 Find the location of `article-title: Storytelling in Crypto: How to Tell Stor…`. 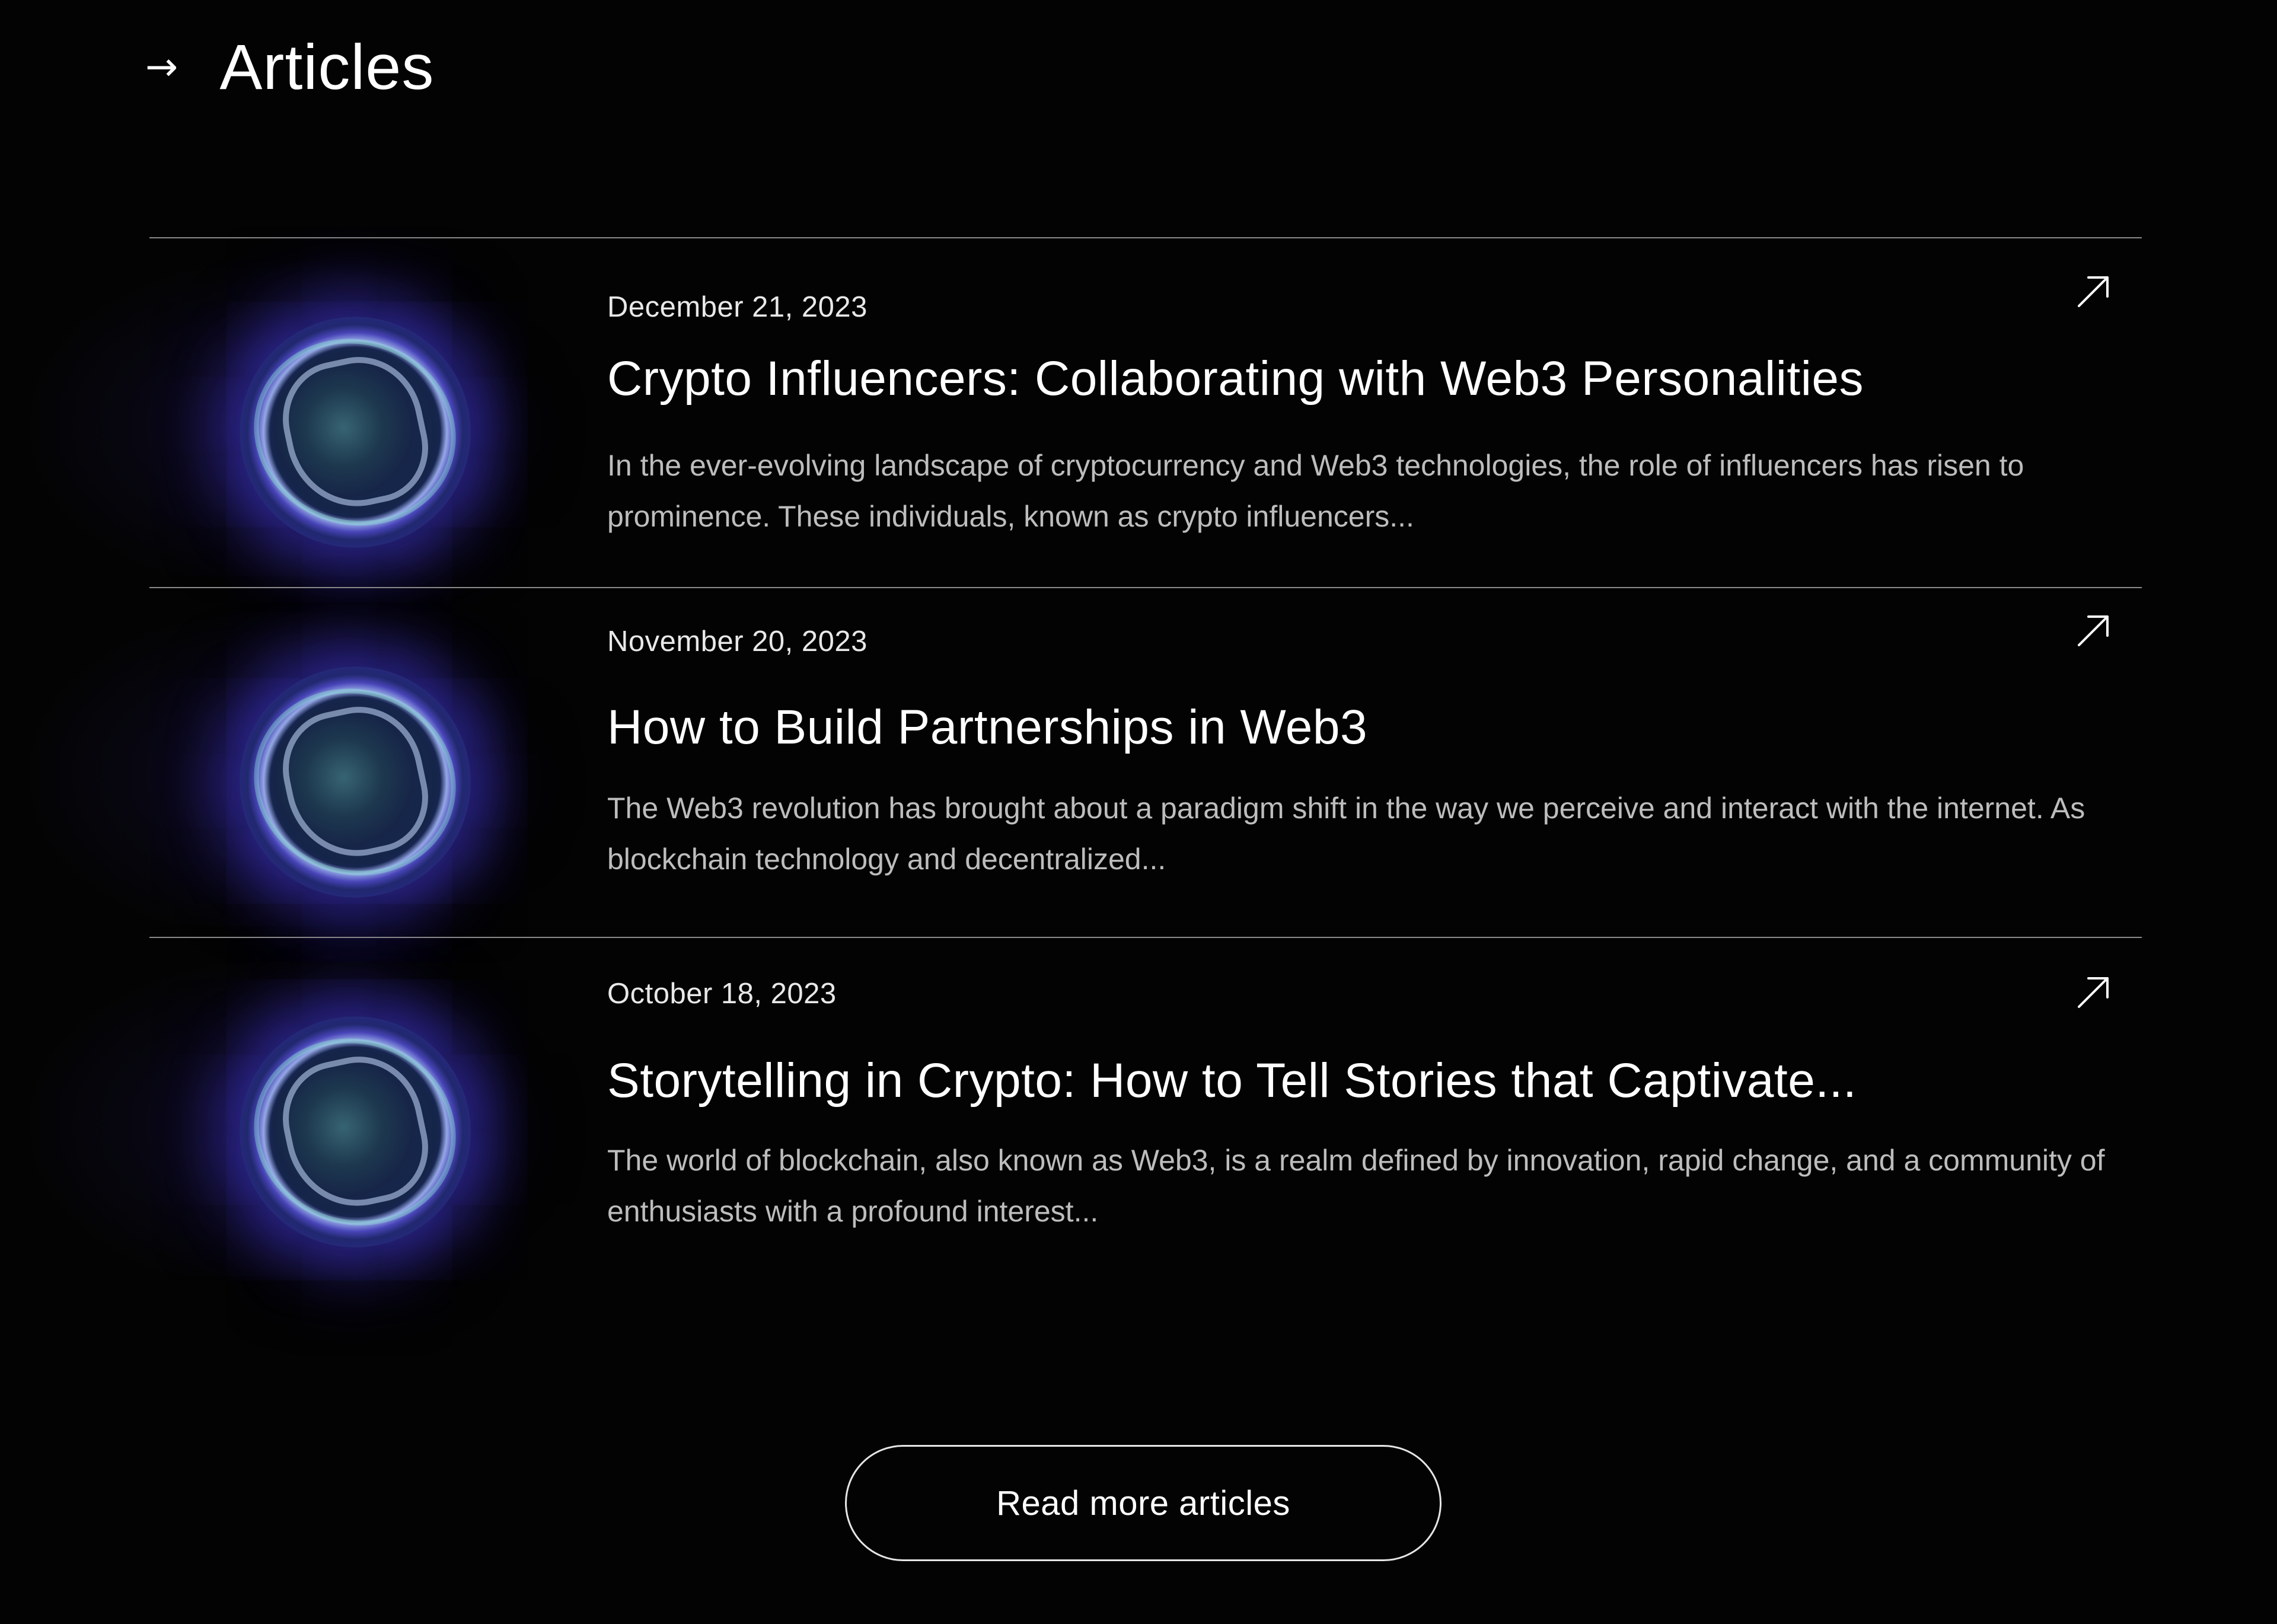

article-title: Storytelling in Crypto: How to Tell Stor… is located at coordinates (1232, 1081).